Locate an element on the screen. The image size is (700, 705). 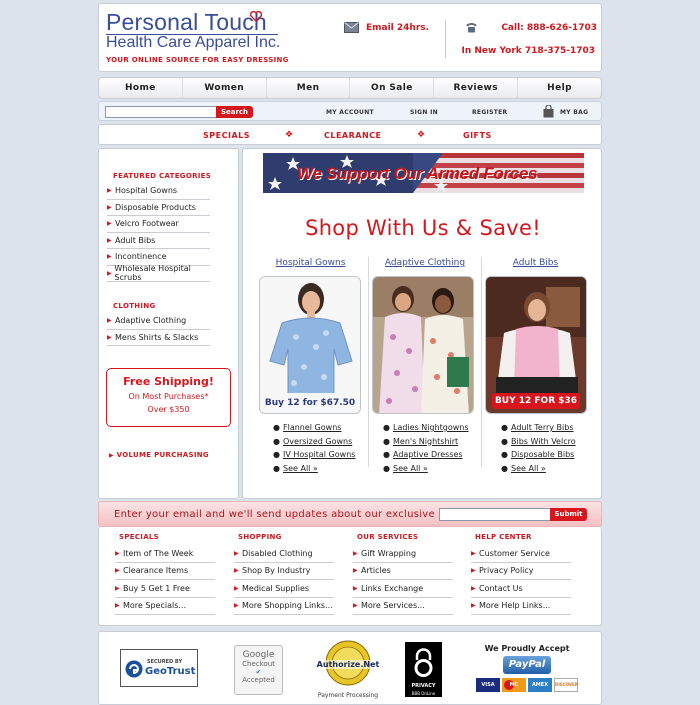
subnav-specials: SPECIALS is located at coordinates (226, 135).